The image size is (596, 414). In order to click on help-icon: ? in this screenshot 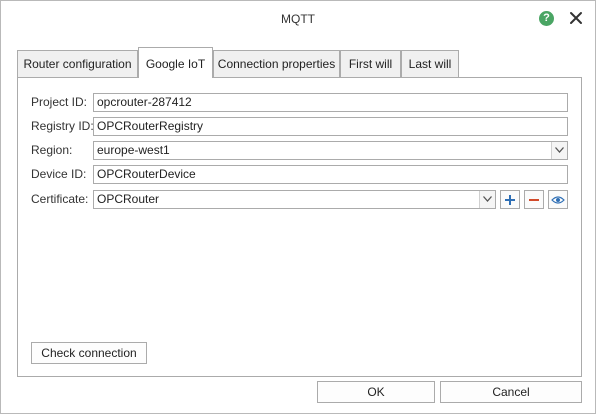, I will do `click(546, 18)`.